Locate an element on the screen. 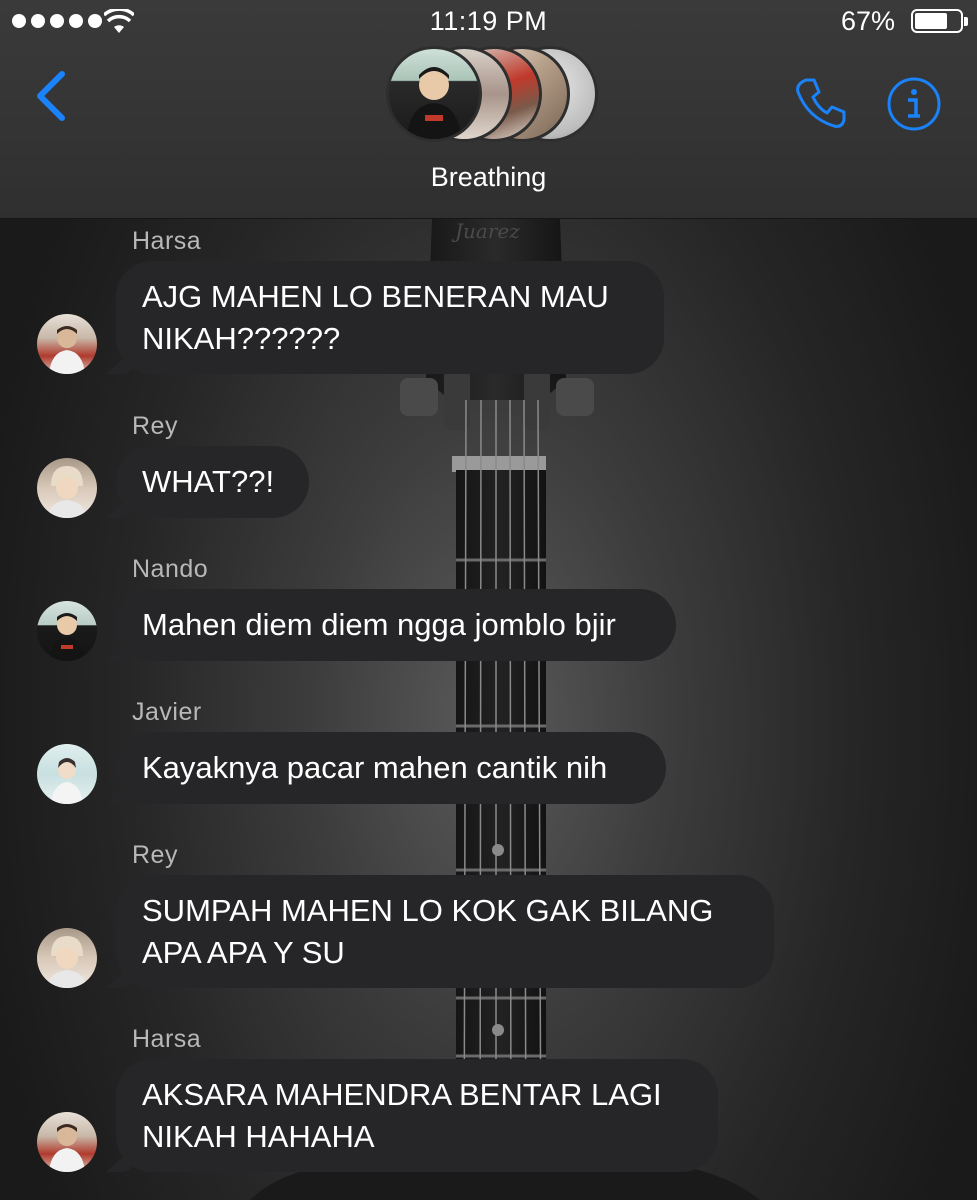 This screenshot has height=1200, width=977. message-text-line: APA APA Y SU is located at coordinates (243, 952).